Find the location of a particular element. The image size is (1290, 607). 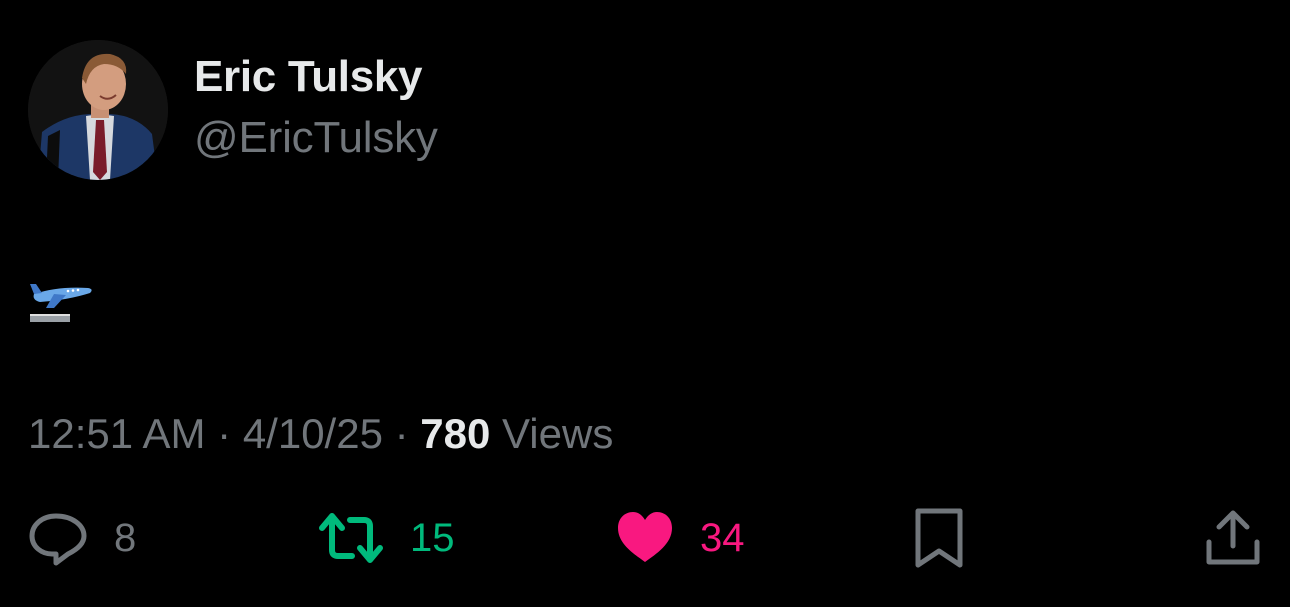

heart-icon is located at coordinates (645, 537).